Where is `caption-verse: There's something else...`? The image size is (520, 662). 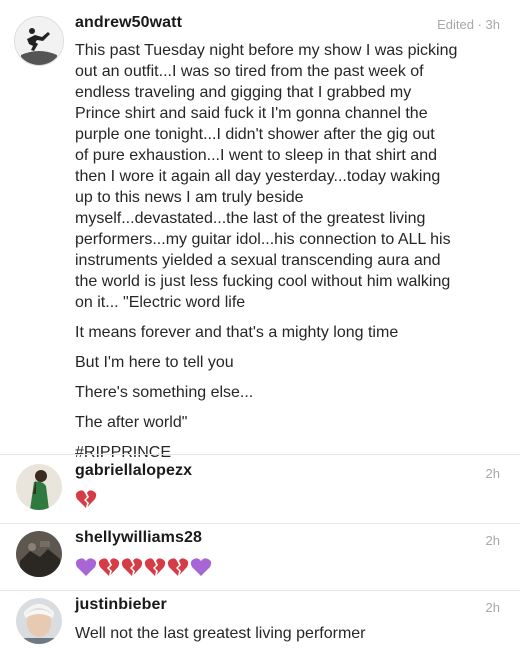 caption-verse: There's something else... is located at coordinates (164, 392).